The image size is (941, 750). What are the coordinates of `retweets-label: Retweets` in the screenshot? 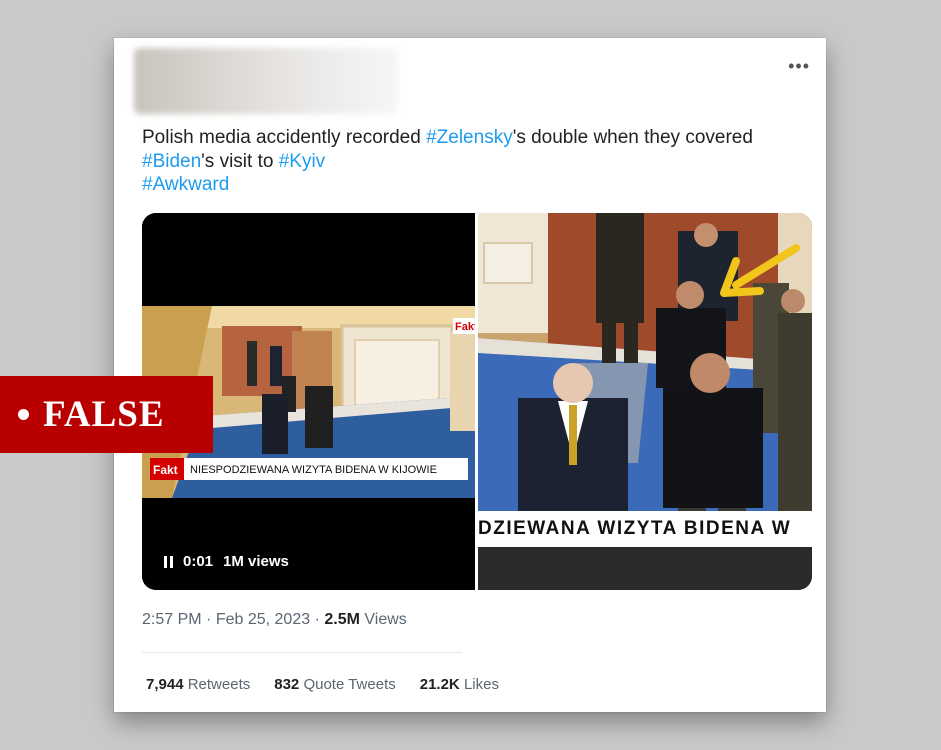 It's located at (219, 684).